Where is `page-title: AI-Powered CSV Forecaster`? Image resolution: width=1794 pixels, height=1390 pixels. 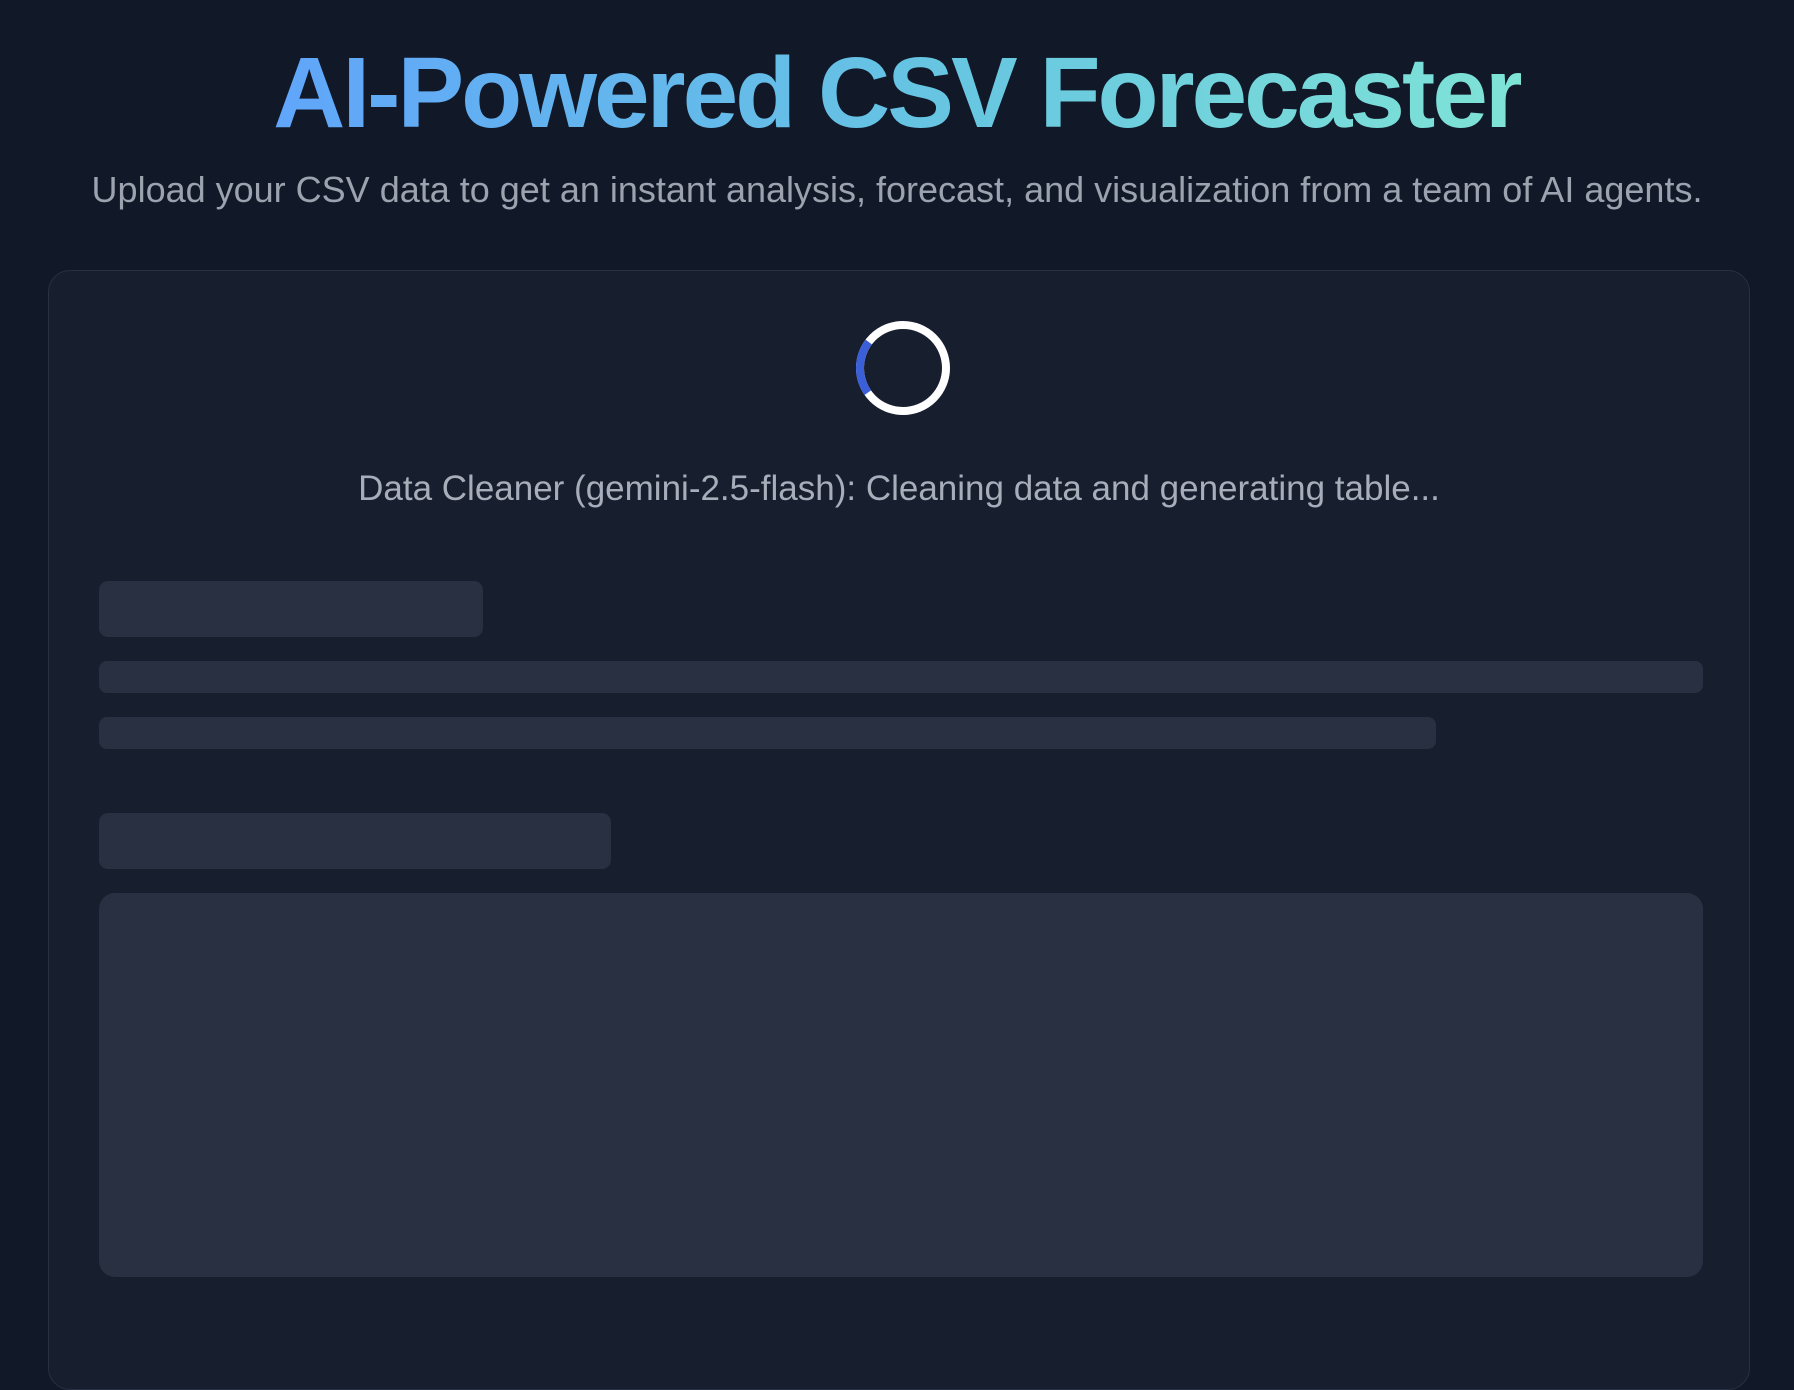
page-title: AI-Powered CSV Forecaster is located at coordinates (898, 74).